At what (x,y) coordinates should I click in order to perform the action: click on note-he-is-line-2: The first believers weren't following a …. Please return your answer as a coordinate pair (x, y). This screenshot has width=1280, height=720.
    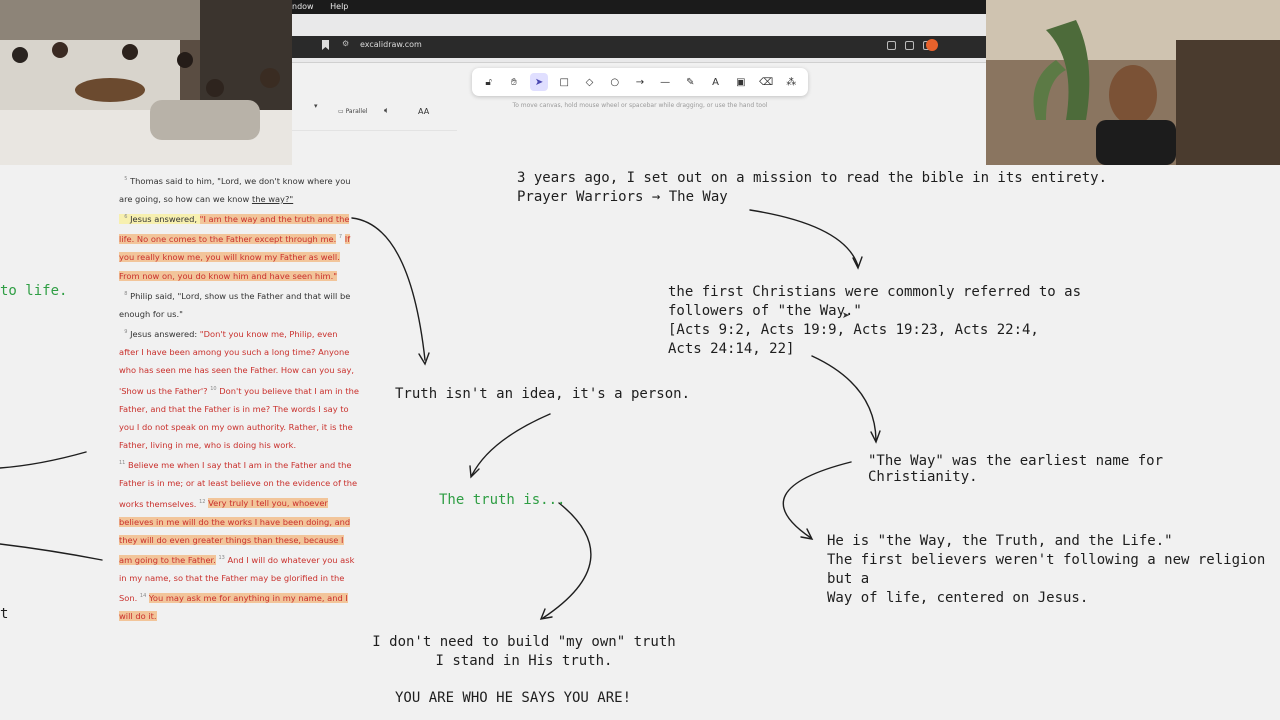
    Looking at the image, I should click on (1046, 569).